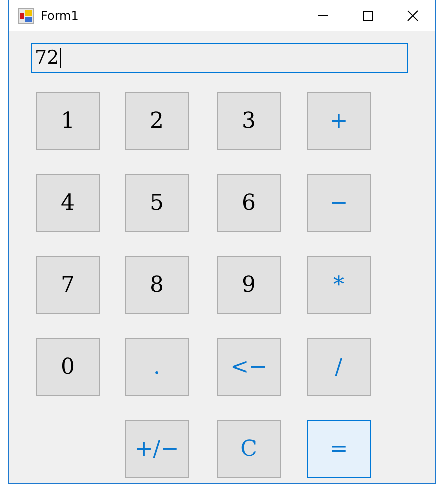 This screenshot has width=442, height=491. I want to click on minimize-icon, so click(323, 15).